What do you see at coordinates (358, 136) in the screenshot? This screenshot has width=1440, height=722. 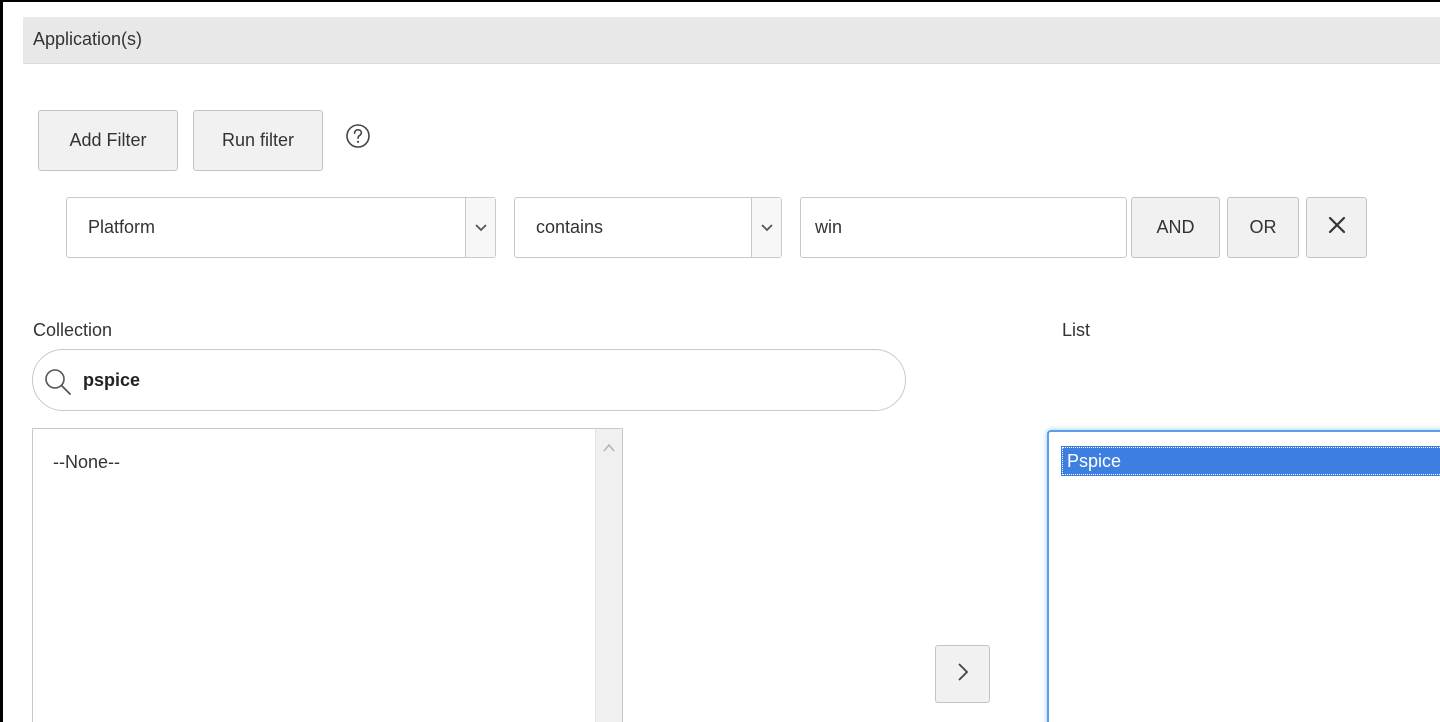 I see `help-circle-icon` at bounding box center [358, 136].